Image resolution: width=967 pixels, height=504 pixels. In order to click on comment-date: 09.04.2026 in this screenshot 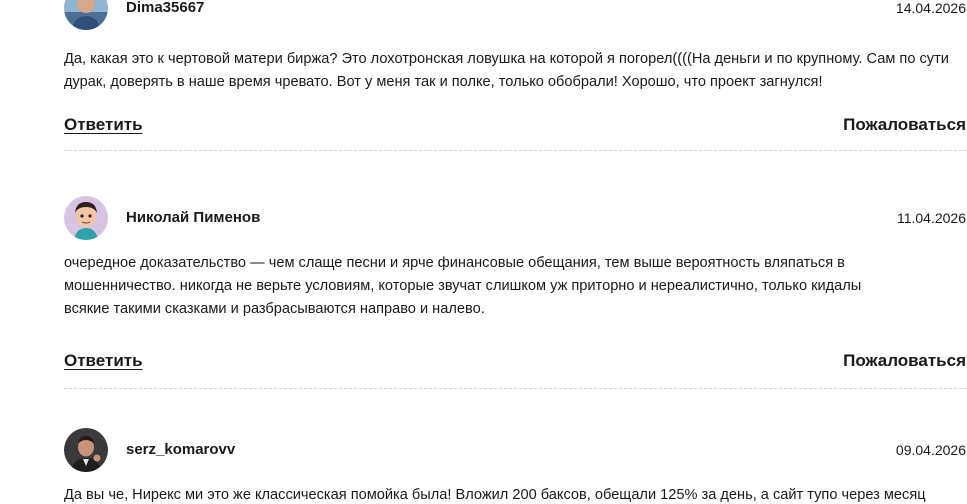, I will do `click(930, 450)`.